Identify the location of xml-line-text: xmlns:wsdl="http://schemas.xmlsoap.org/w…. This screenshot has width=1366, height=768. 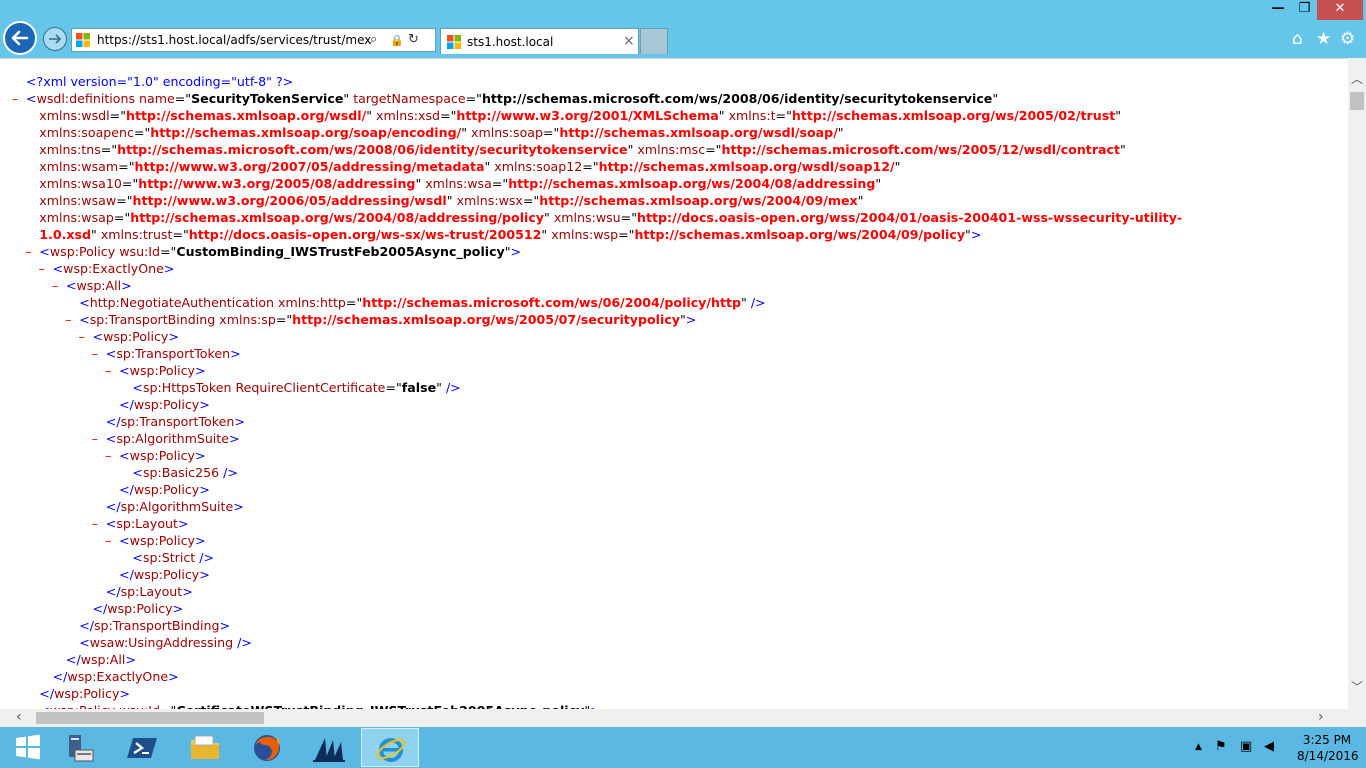
(580, 115).